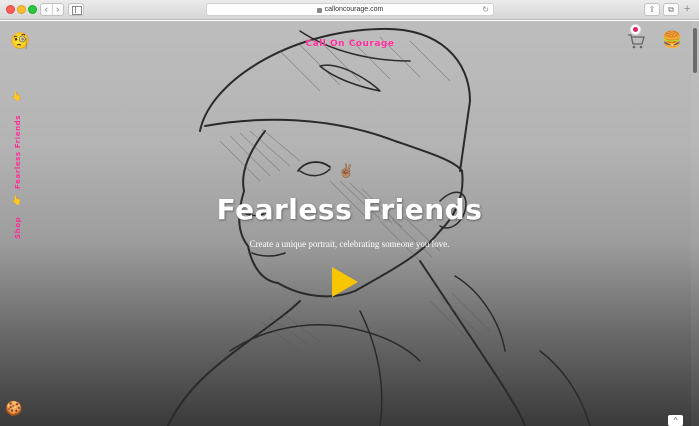 This screenshot has height=426, width=699. I want to click on address-bar: calloncourage.com ↻, so click(350, 9).